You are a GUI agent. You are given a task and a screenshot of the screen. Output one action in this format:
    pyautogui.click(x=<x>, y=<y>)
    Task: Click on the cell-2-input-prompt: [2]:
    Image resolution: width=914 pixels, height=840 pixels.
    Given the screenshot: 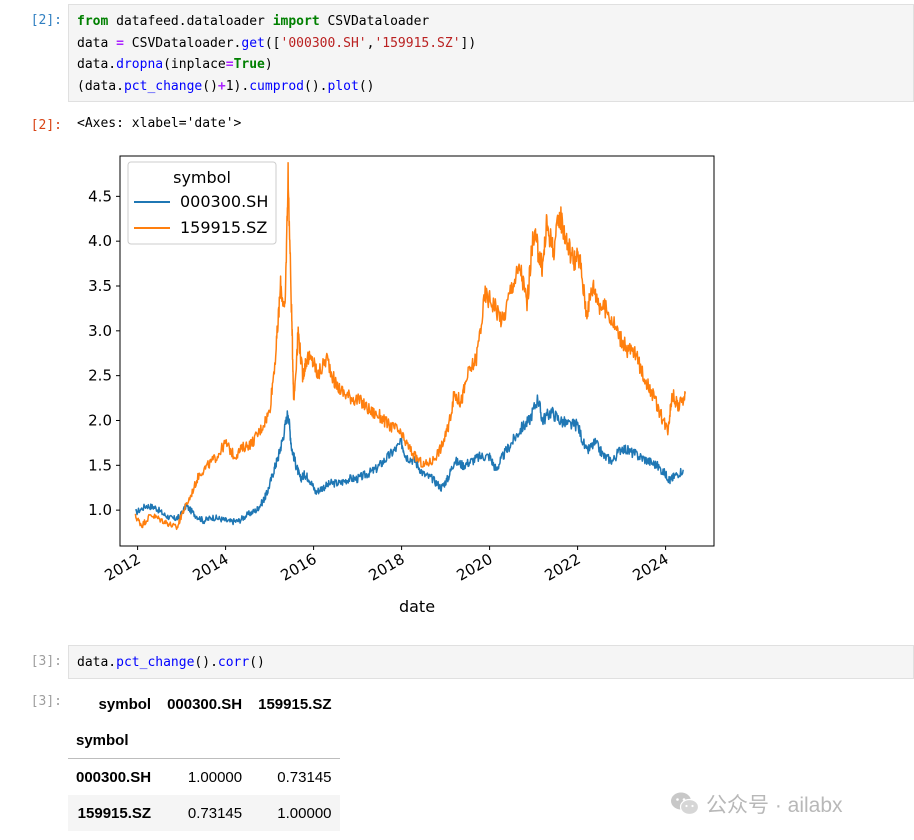 What is the action you would take?
    pyautogui.click(x=46, y=20)
    